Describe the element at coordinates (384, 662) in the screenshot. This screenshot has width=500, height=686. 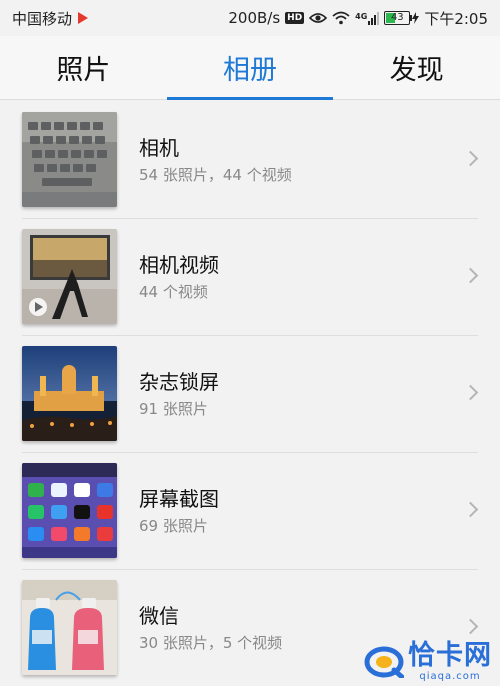
I see `watermark-logo-icon` at that location.